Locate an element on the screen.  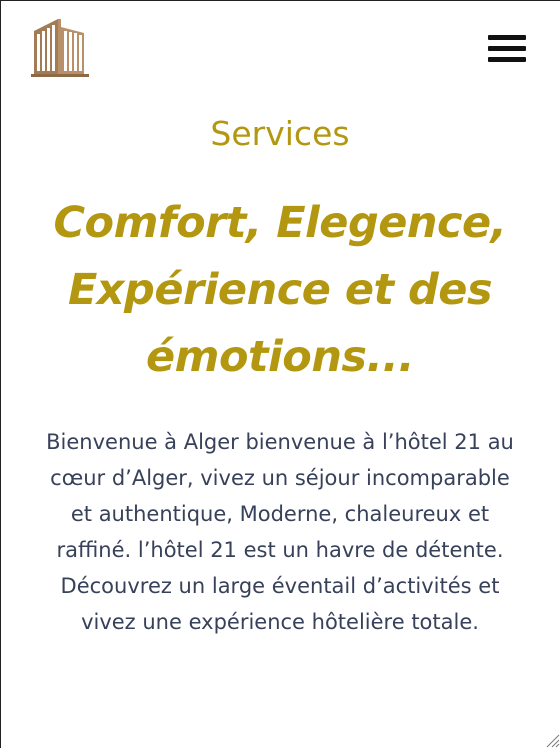
intro-line: et authentique, Moderne, chaleureux et is located at coordinates (280, 514).